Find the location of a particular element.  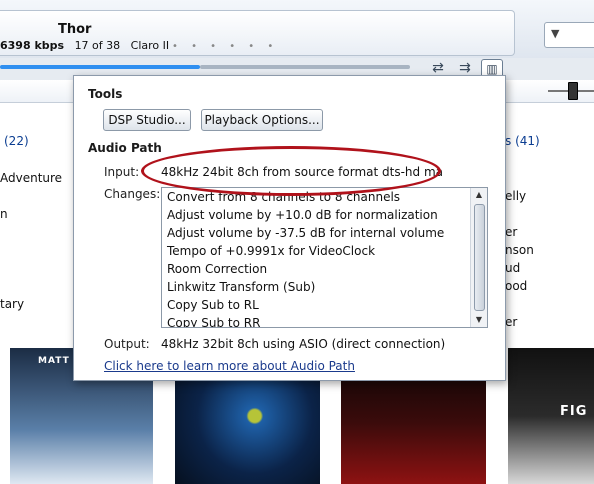

view-dropdown: ▼ is located at coordinates (569, 35).